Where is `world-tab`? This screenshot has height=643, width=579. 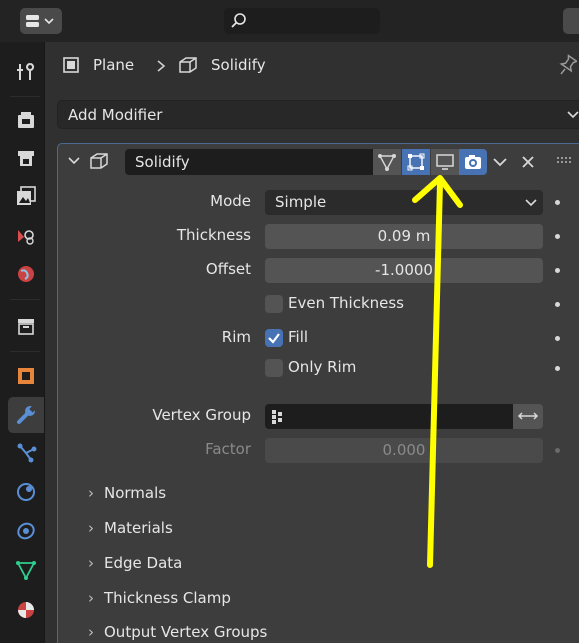
world-tab is located at coordinates (26, 274).